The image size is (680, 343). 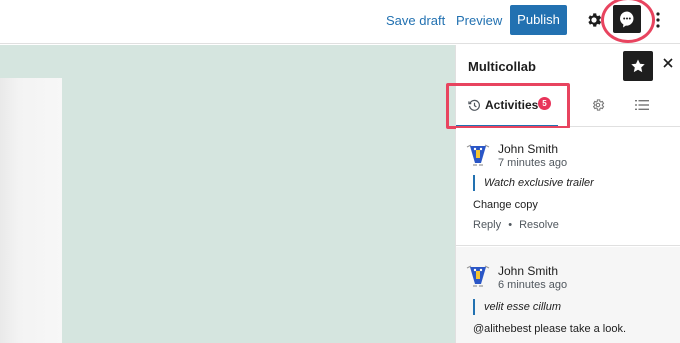 I want to click on editor-toolbar: Save draft Preview Publish, so click(x=340, y=22).